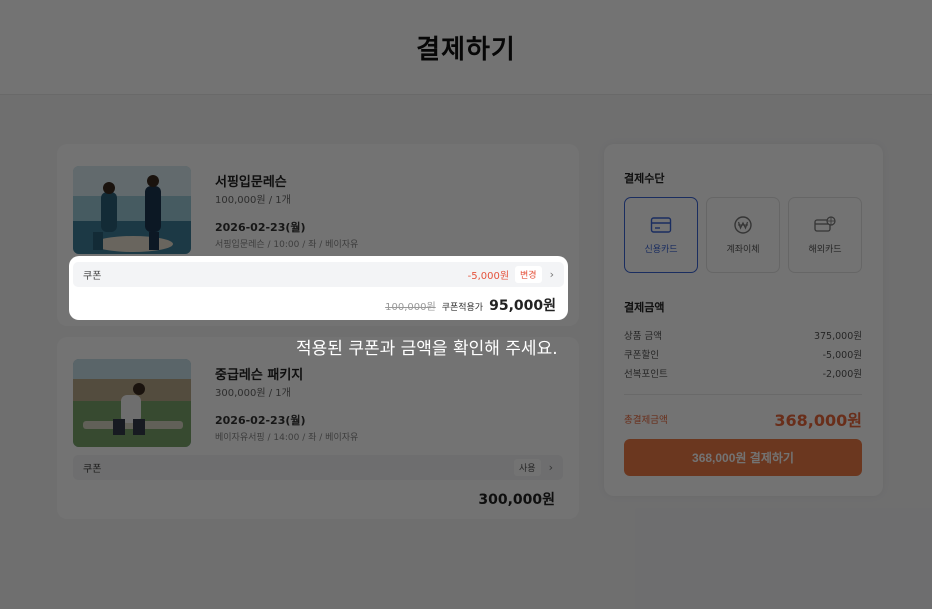 The image size is (932, 609). I want to click on coupon-spotlight: 쿠폰 -5,000원 변경 › 100,000원 쿠폰적용가 95,000원, so click(318, 288).